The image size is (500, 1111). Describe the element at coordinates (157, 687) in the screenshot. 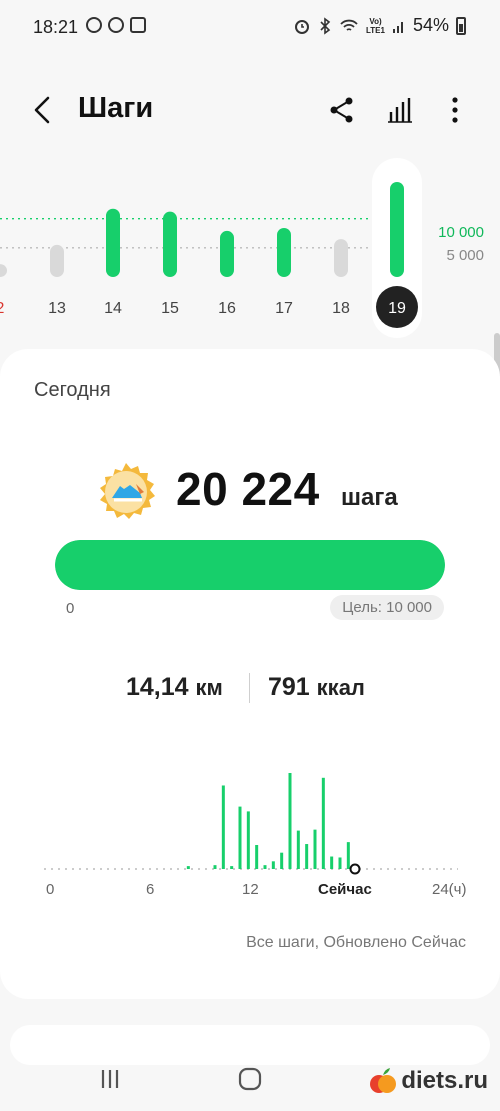

I see `distance-value: 14,14` at that location.